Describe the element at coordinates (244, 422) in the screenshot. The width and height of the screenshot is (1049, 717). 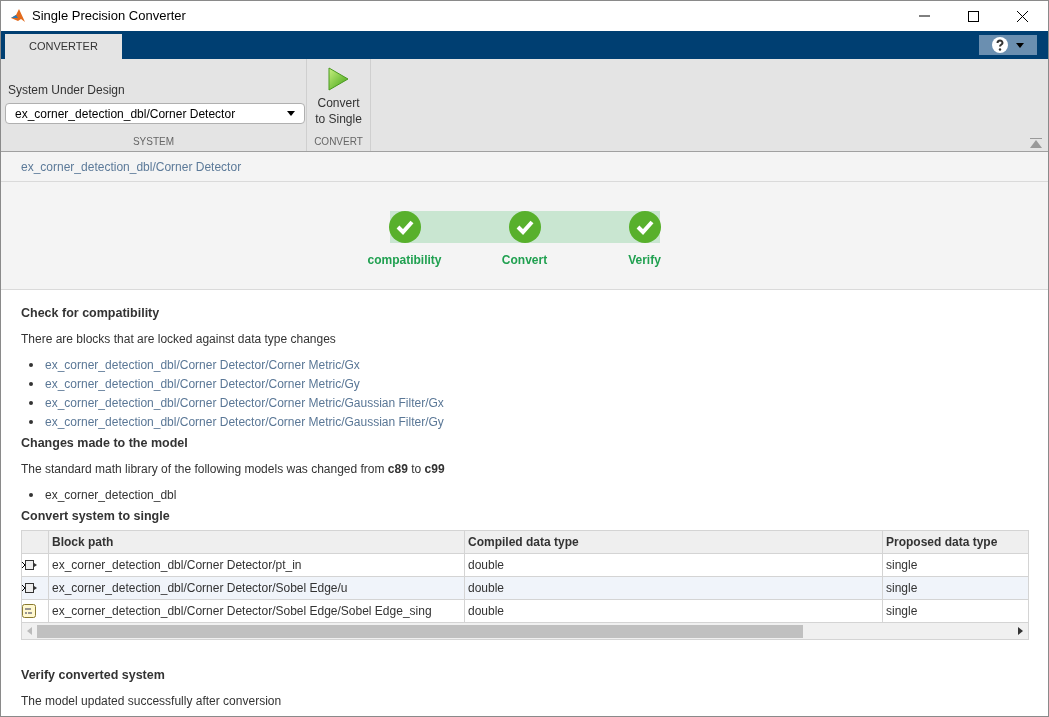
I see `block-link: ex_corner_detection_dbl/Corner Detector/Corner Metric/Gaussian Filter/Gy` at that location.